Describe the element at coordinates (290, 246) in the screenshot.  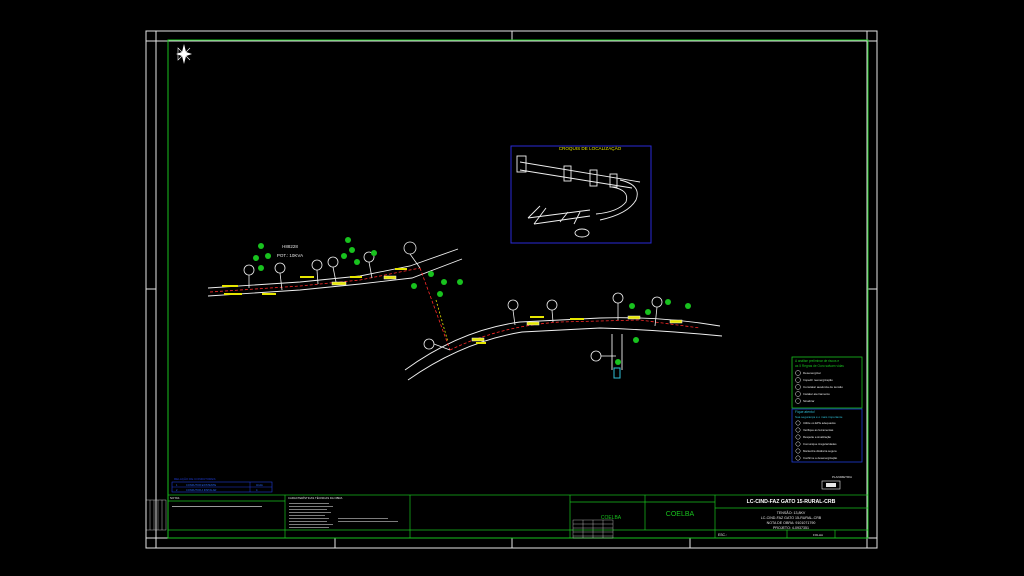
I see `station-id-label: H88228` at that location.